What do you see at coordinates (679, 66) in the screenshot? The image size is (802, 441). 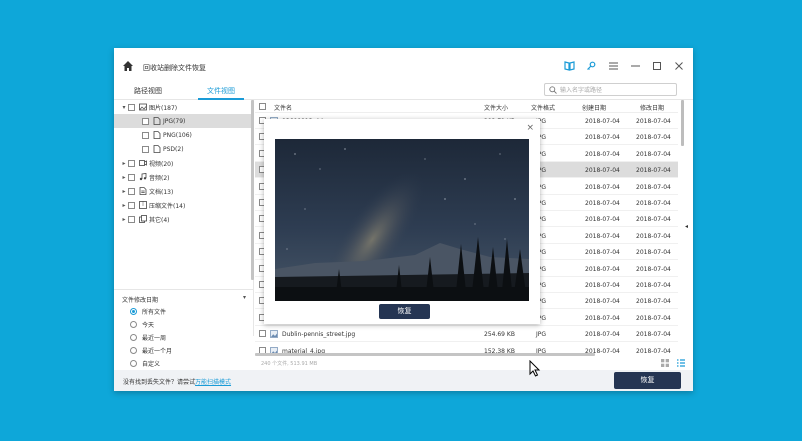 I see `close-icon` at bounding box center [679, 66].